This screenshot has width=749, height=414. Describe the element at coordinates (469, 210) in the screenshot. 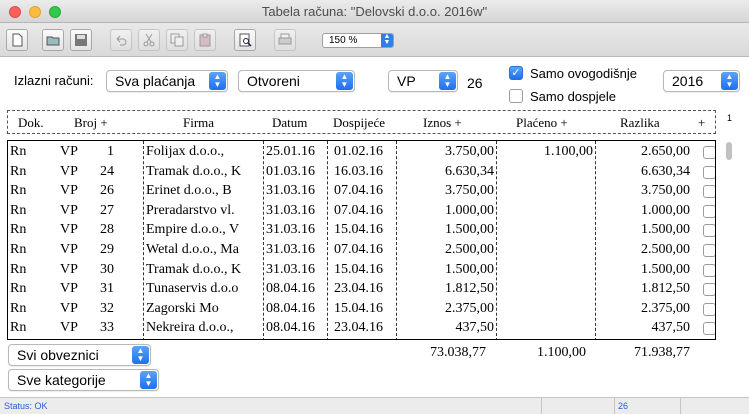

I see `cell-iznos: 1.000,00` at that location.